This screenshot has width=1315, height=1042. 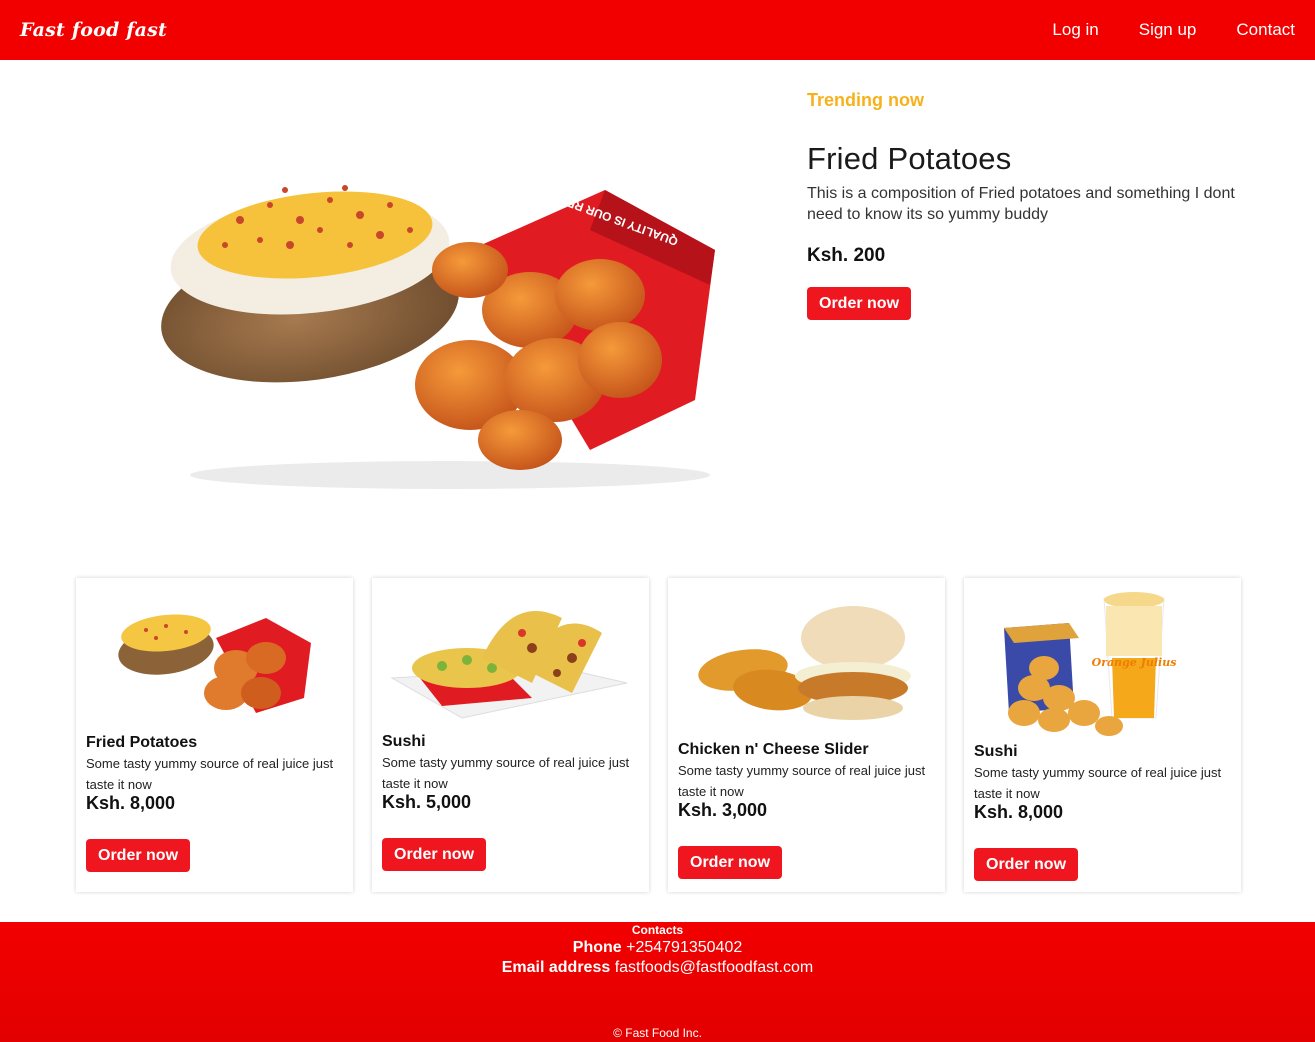 I want to click on footer-heading: Contacts, so click(x=657, y=930).